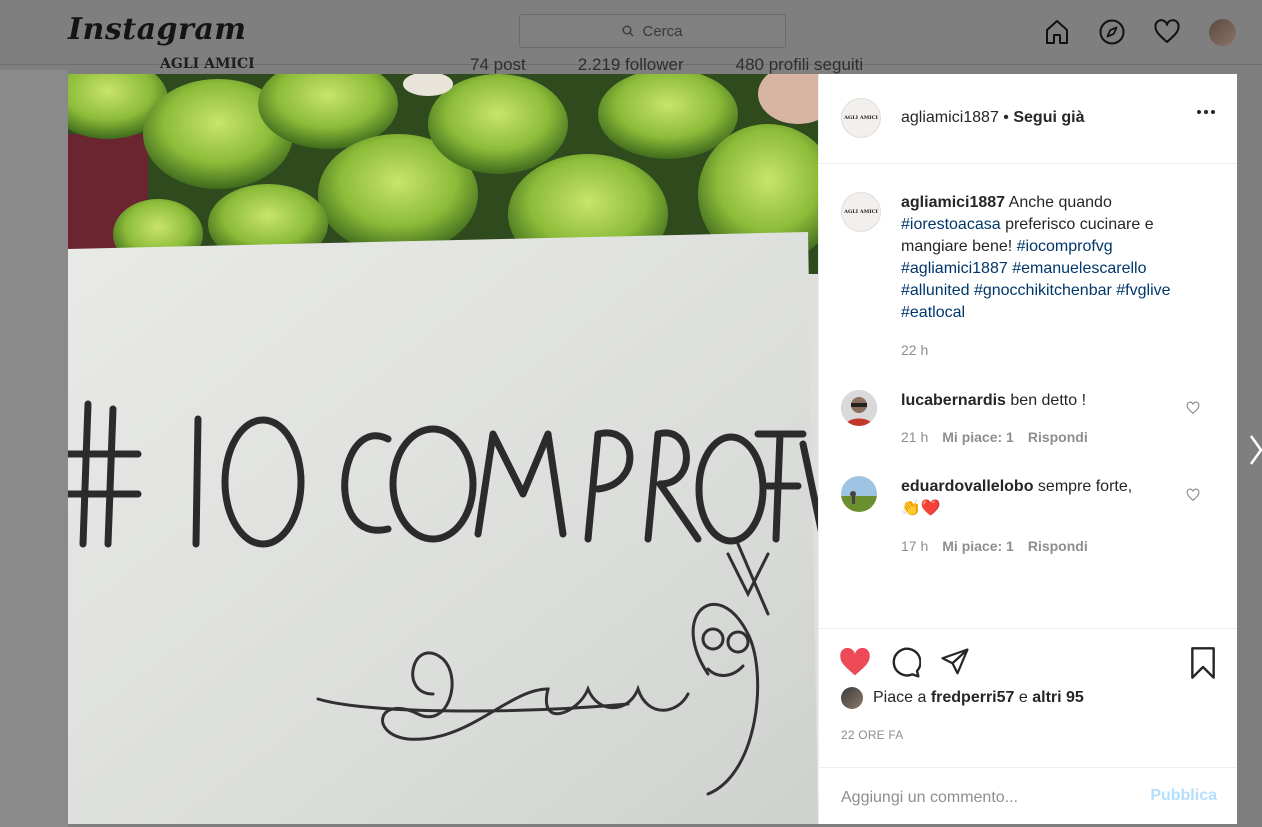 Image resolution: width=1262 pixels, height=827 pixels. What do you see at coordinates (914, 350) in the screenshot?
I see `caption-time: 22 h` at bounding box center [914, 350].